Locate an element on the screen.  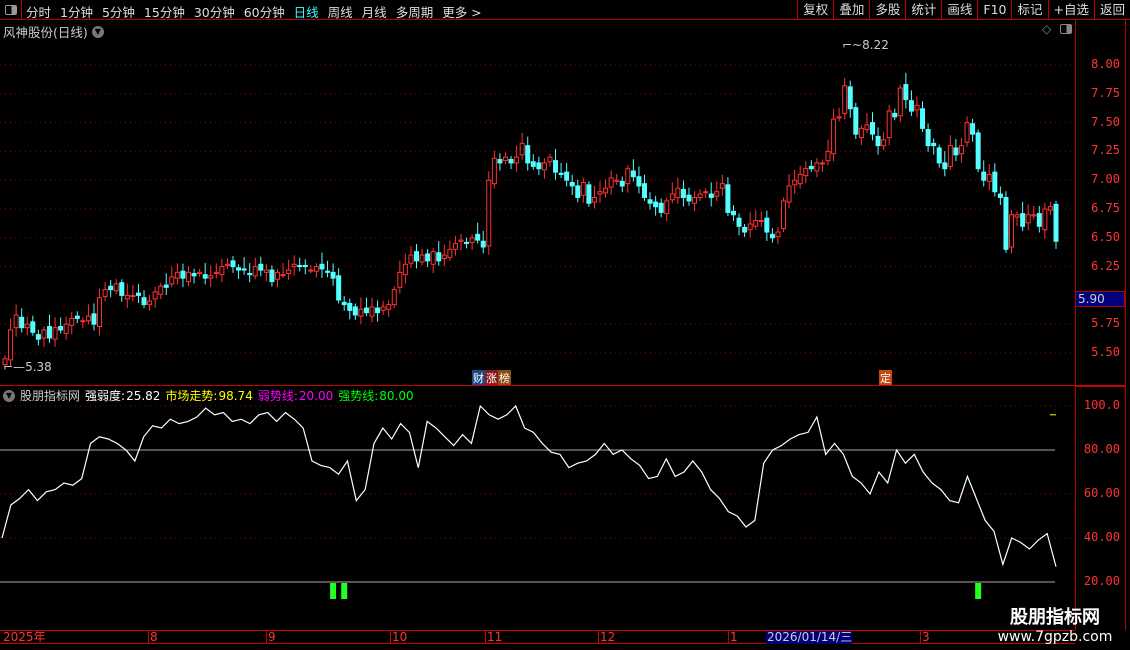
price-tick: 6.25 is located at coordinates (1105, 265).